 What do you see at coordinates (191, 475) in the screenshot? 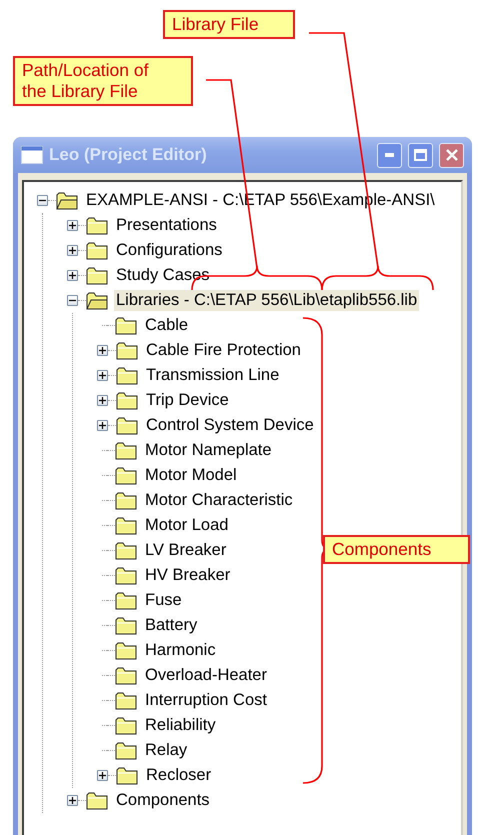
I see `tree-item: Motor Model` at bounding box center [191, 475].